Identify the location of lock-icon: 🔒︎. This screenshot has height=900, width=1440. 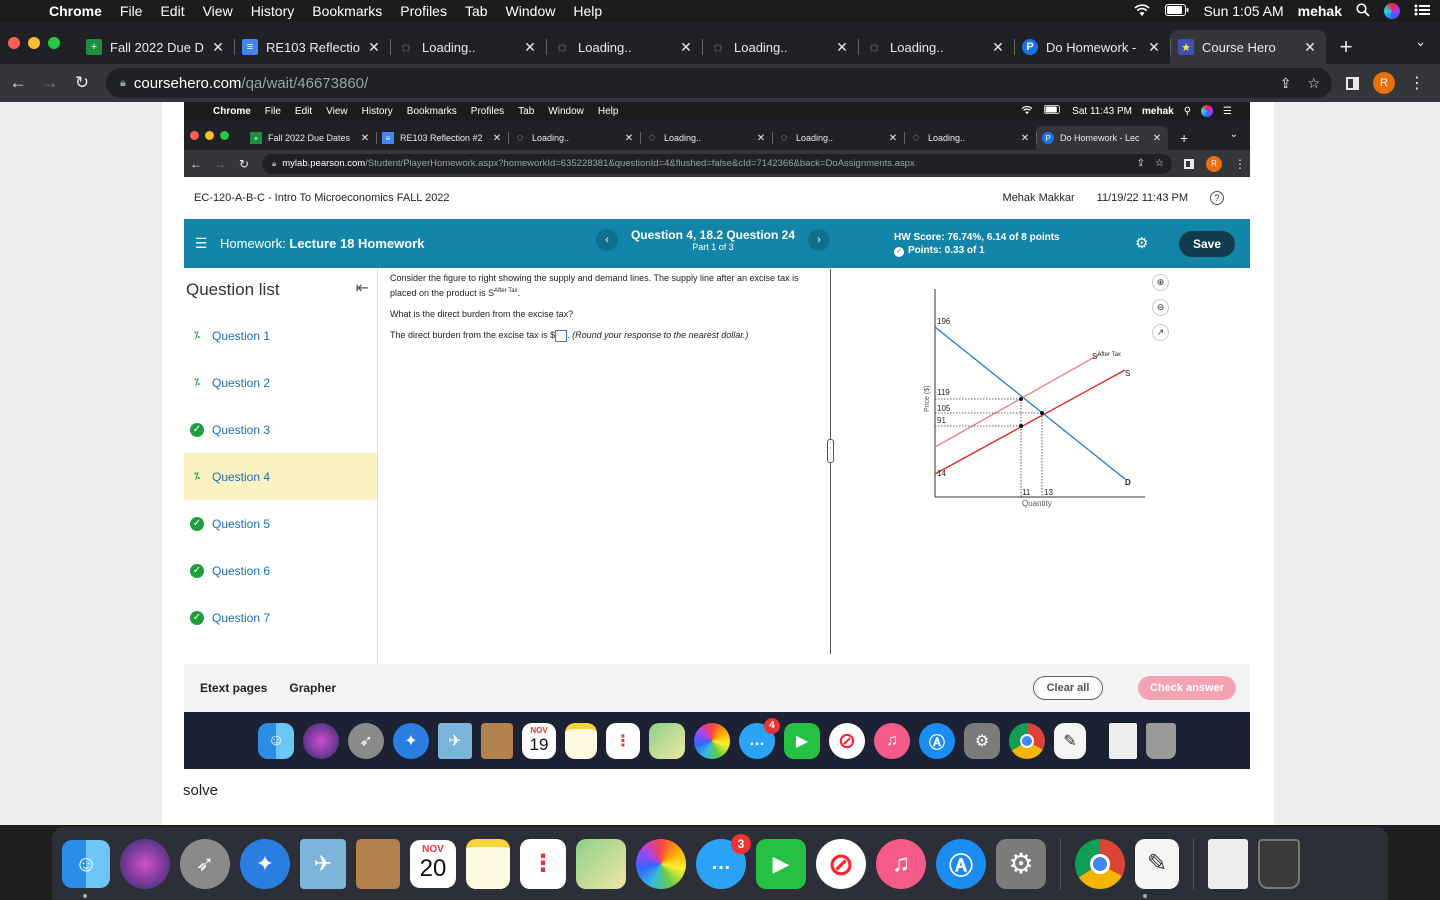
(123, 83).